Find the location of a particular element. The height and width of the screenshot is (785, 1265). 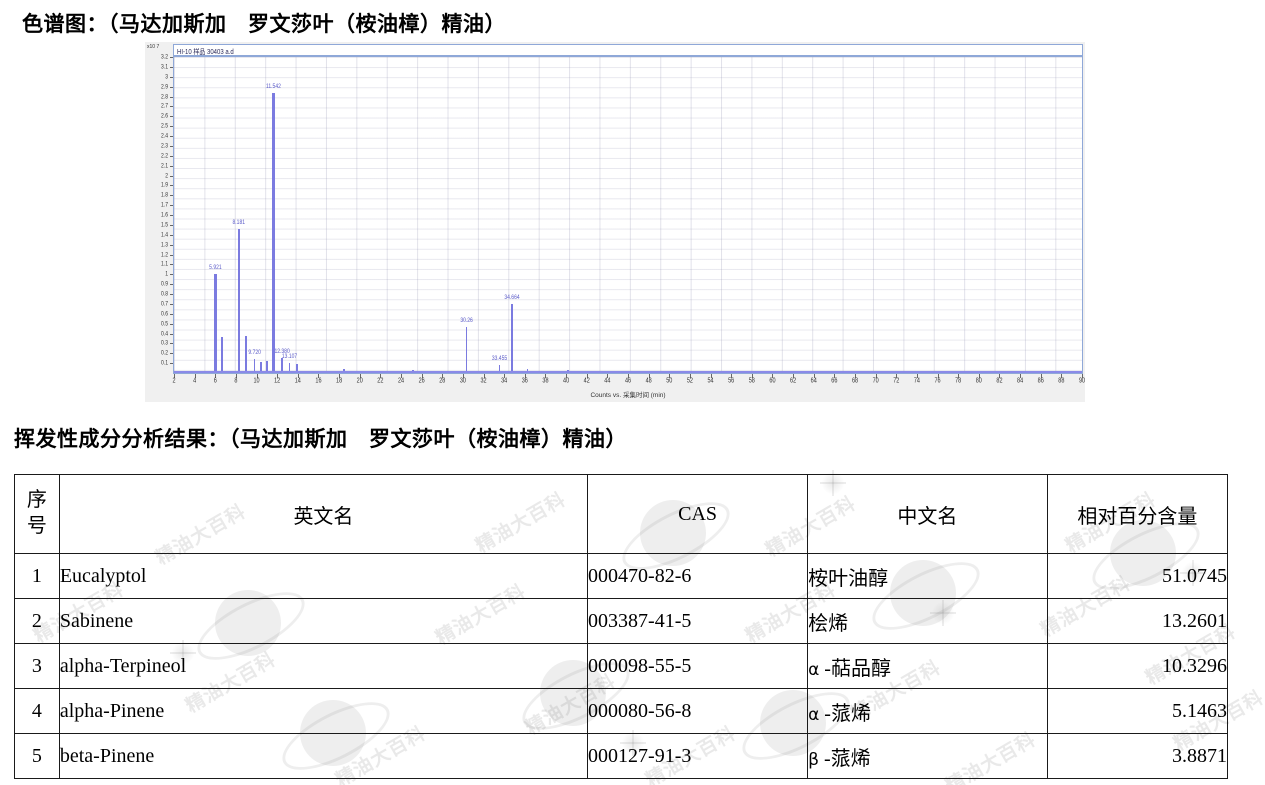

peak-retention-time-label: 9.720 is located at coordinates (254, 353).